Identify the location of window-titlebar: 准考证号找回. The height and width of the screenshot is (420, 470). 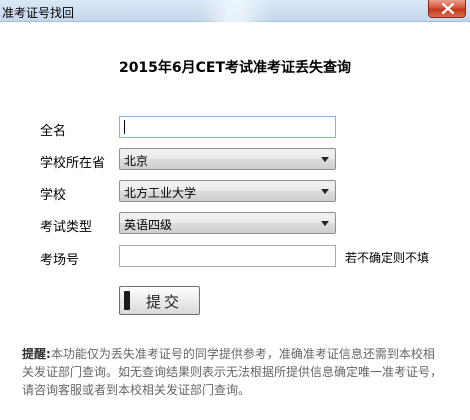
(235, 11).